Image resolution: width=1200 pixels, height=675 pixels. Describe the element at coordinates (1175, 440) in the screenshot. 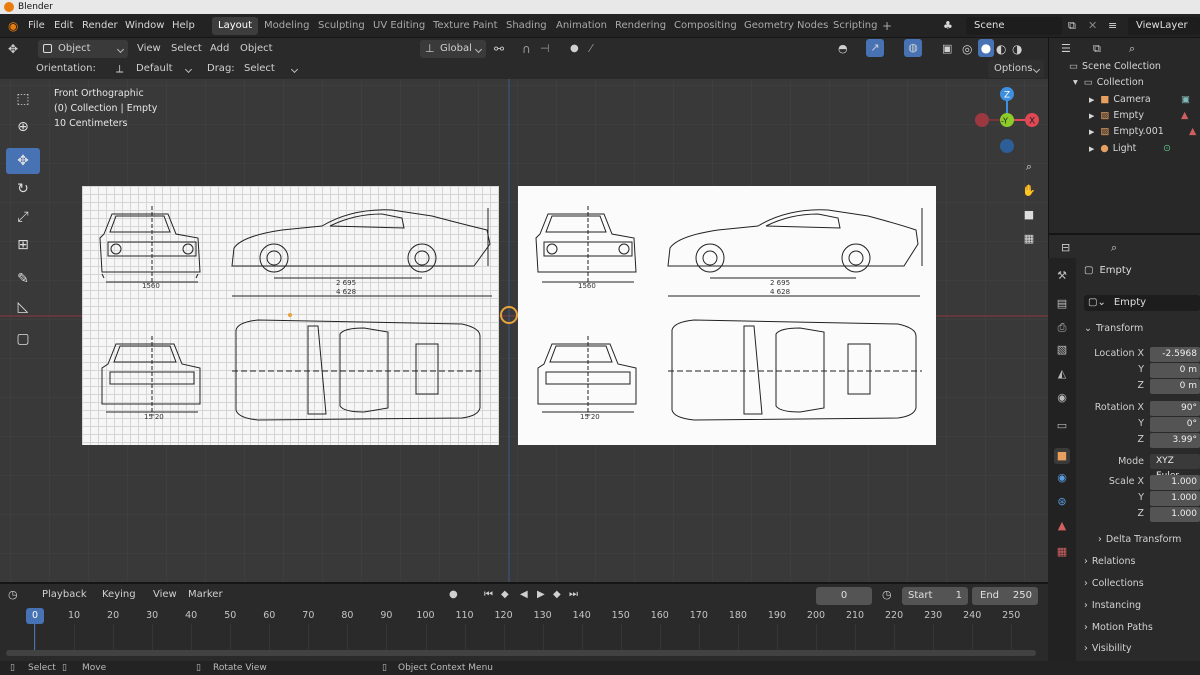

I see `rotation-z-field: 3.99°` at that location.